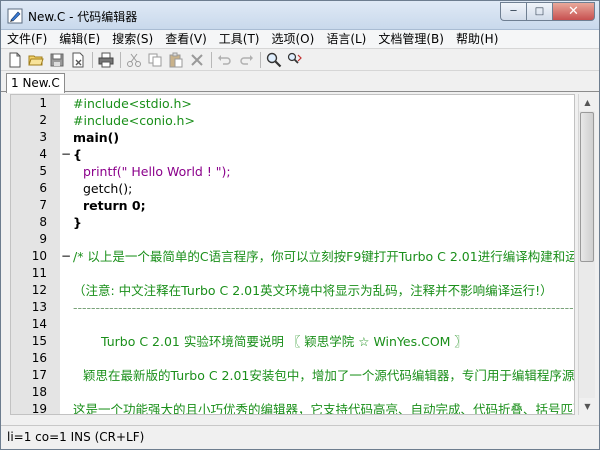 Image resolution: width=600 pixels, height=450 pixels. What do you see at coordinates (292, 205) in the screenshot?
I see `code-line: 7 return 0;` at bounding box center [292, 205].